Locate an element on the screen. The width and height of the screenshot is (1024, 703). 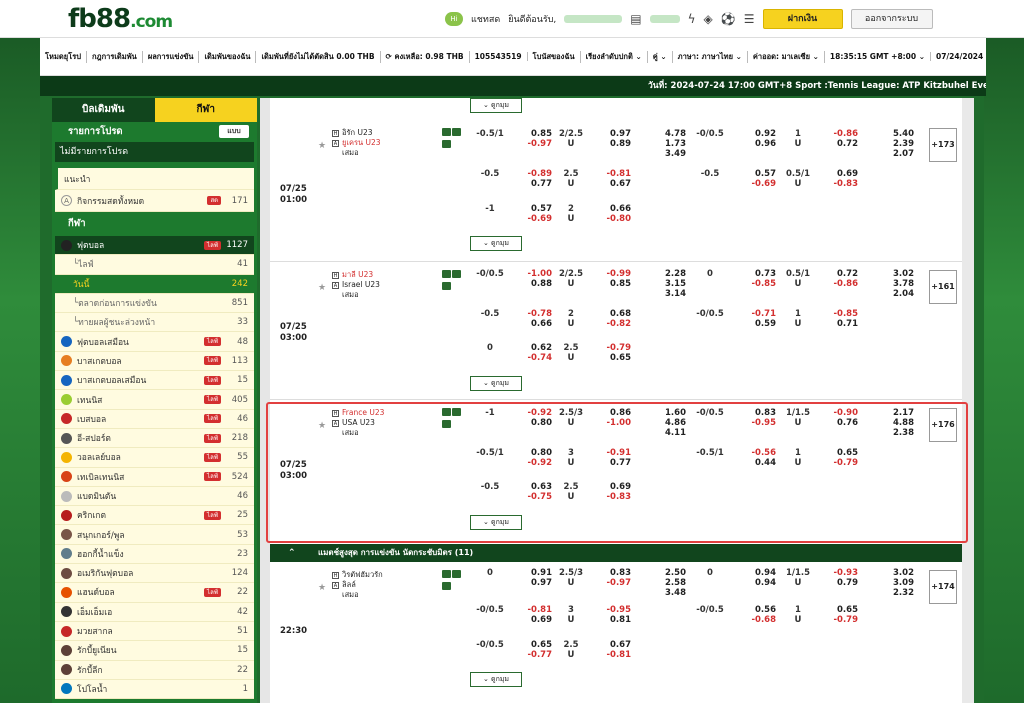
sidebar-item-sport: ฟุตบอลเสมือน ไลฟ์ 48 is located at coordinates (154, 342).